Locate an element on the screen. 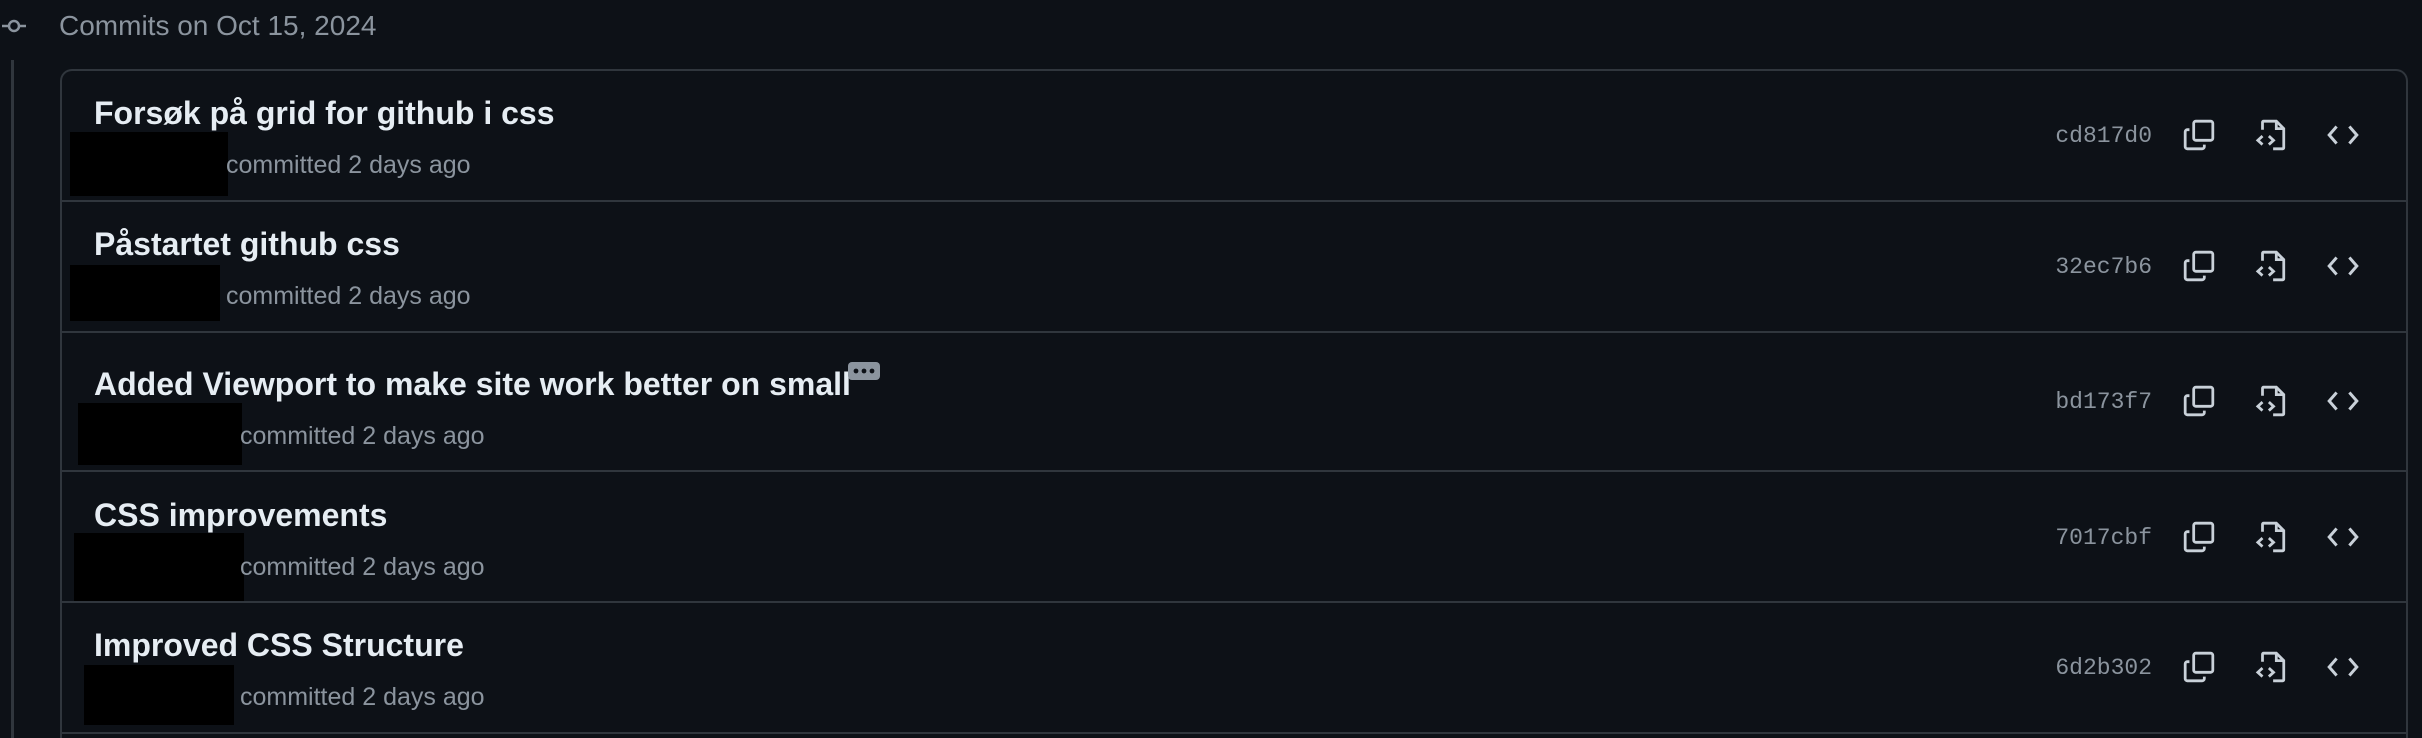  commit-sha-link: 7017cbf is located at coordinates (2103, 538).